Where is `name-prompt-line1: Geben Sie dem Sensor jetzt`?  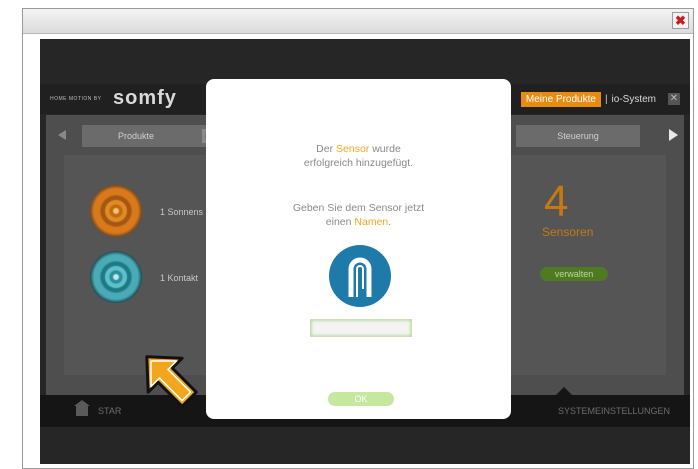
name-prompt-line1: Geben Sie dem Sensor jetzt is located at coordinates (358, 208).